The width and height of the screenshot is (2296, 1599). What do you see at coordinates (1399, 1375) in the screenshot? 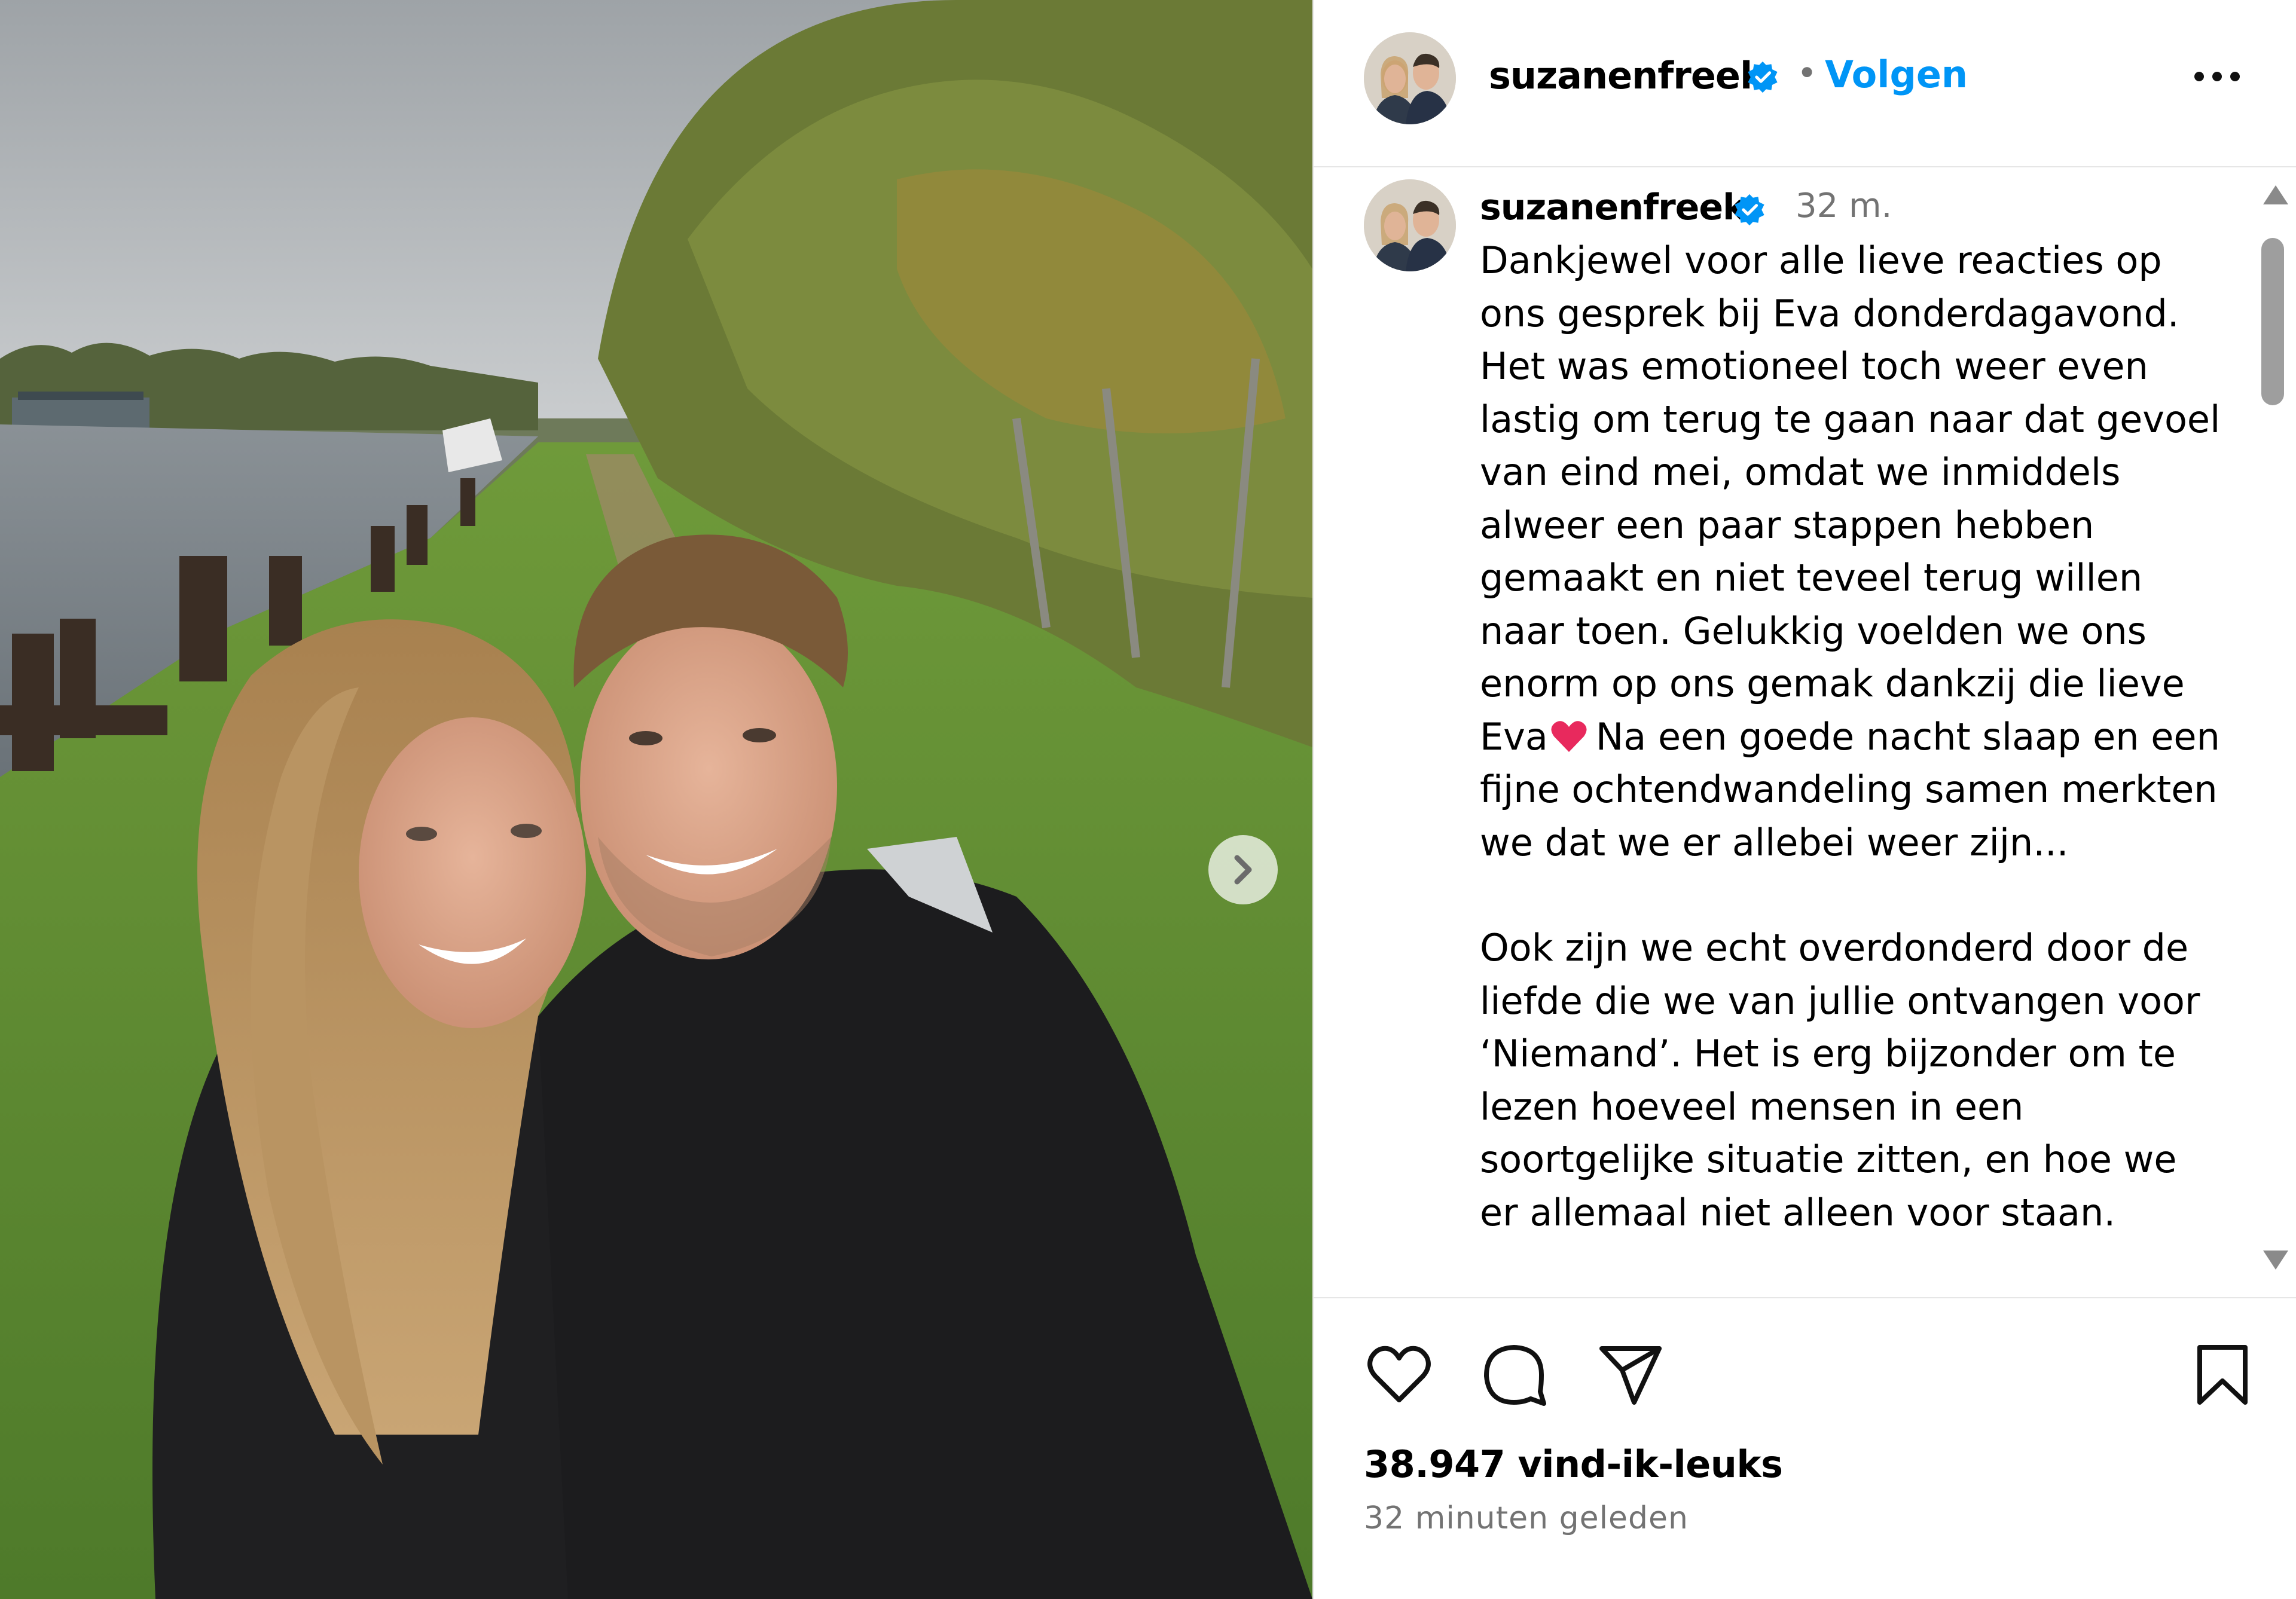
I see `heart-icon` at bounding box center [1399, 1375].